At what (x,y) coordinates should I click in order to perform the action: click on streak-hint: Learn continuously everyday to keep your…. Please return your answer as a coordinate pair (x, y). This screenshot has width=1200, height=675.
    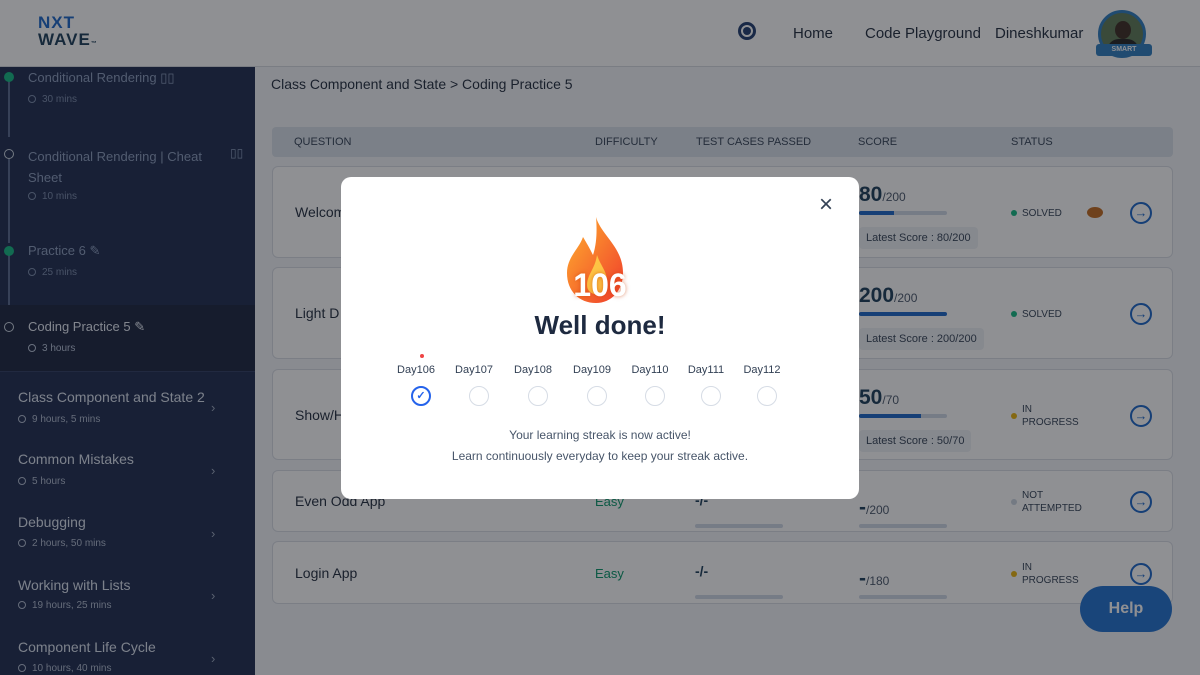
    Looking at the image, I should click on (600, 456).